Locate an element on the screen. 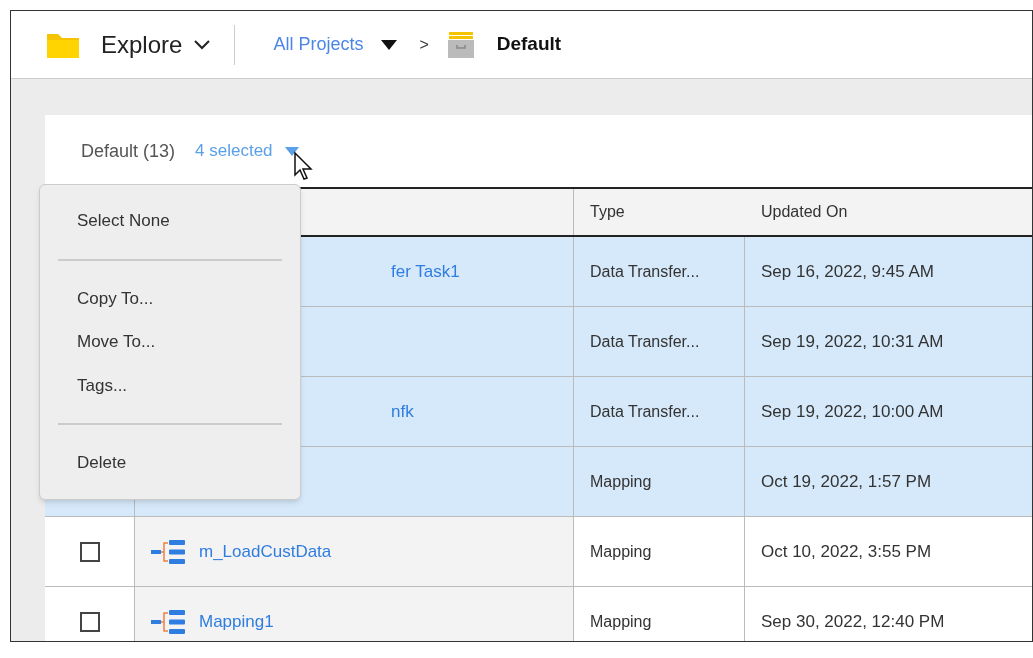 This screenshot has width=1033, height=658. explore-menu: Explore is located at coordinates (156, 44).